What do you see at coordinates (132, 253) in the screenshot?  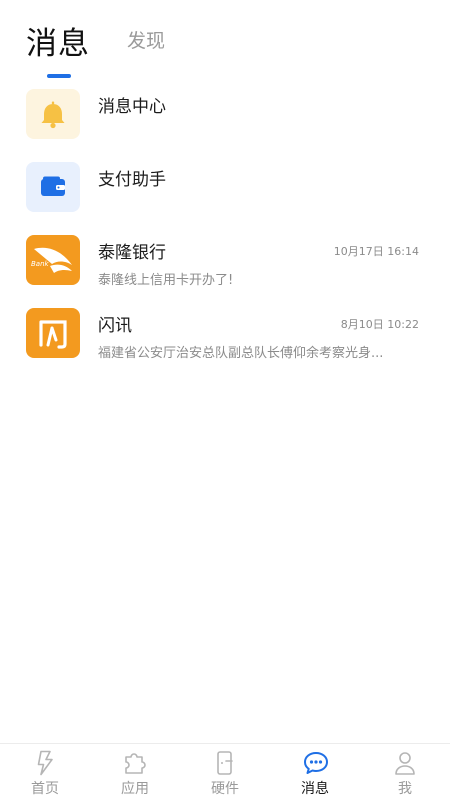 I see `message-title: 泰隆银行` at bounding box center [132, 253].